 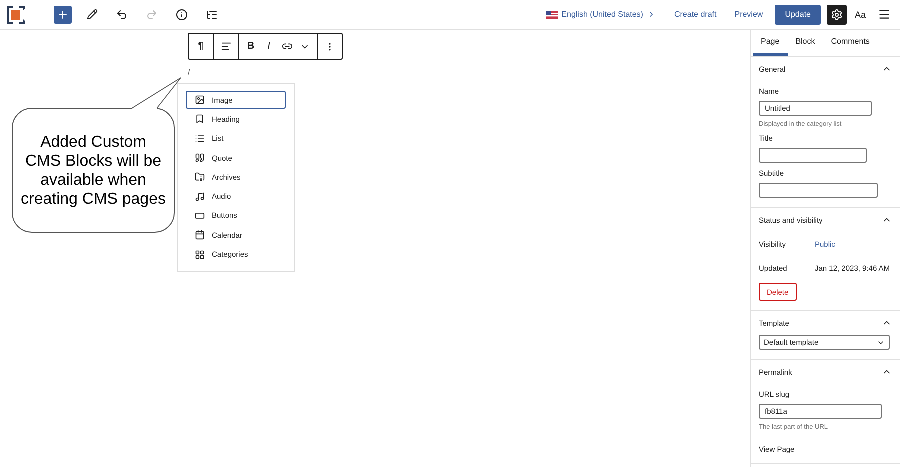 I want to click on list-view-icon, so click(x=212, y=14).